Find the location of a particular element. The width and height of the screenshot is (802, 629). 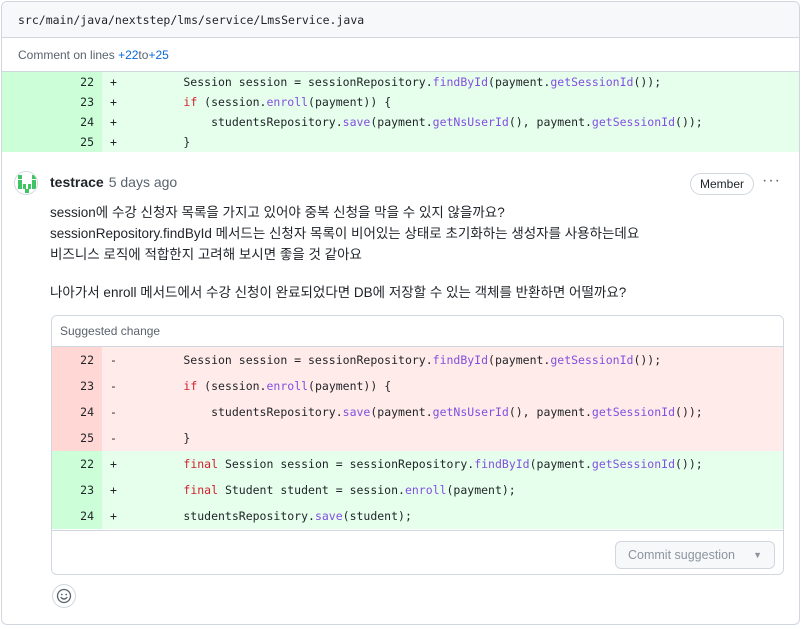

comment-header: testrace 5 days ago is located at coordinates (113, 182).